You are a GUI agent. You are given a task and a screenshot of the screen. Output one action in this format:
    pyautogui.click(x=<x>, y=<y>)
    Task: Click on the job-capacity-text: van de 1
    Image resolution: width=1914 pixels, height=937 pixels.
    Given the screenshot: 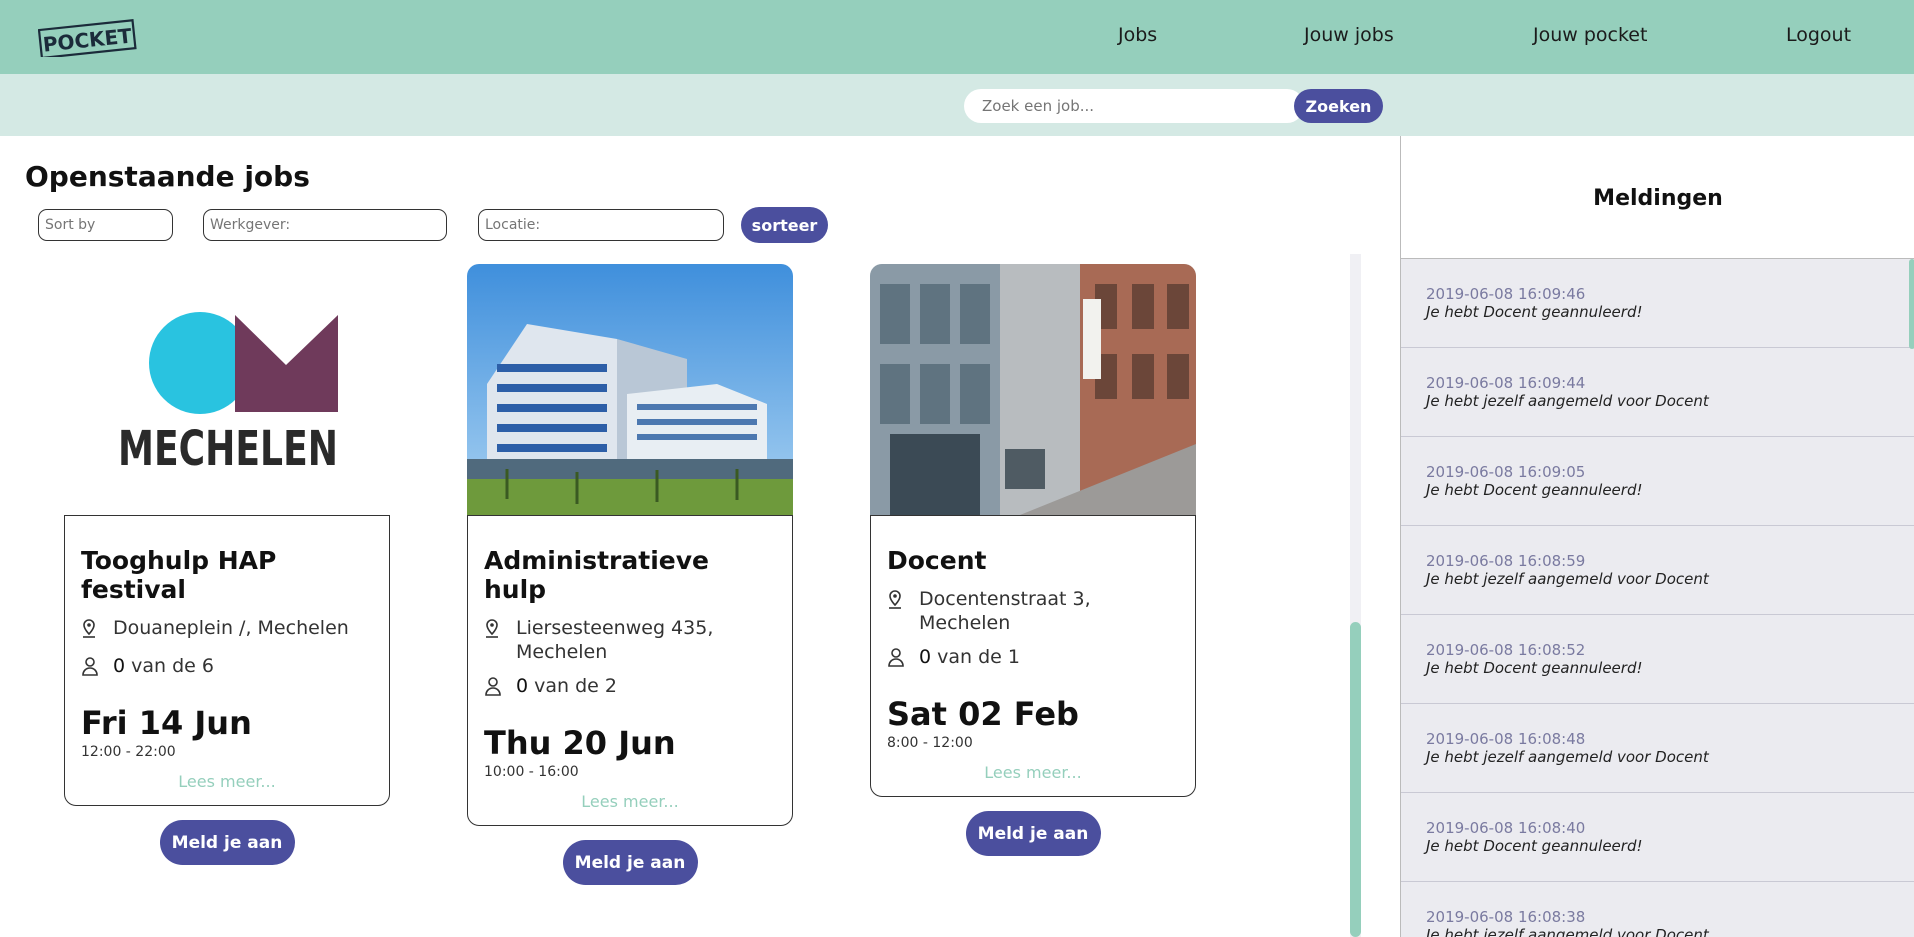 What is the action you would take?
    pyautogui.click(x=978, y=657)
    